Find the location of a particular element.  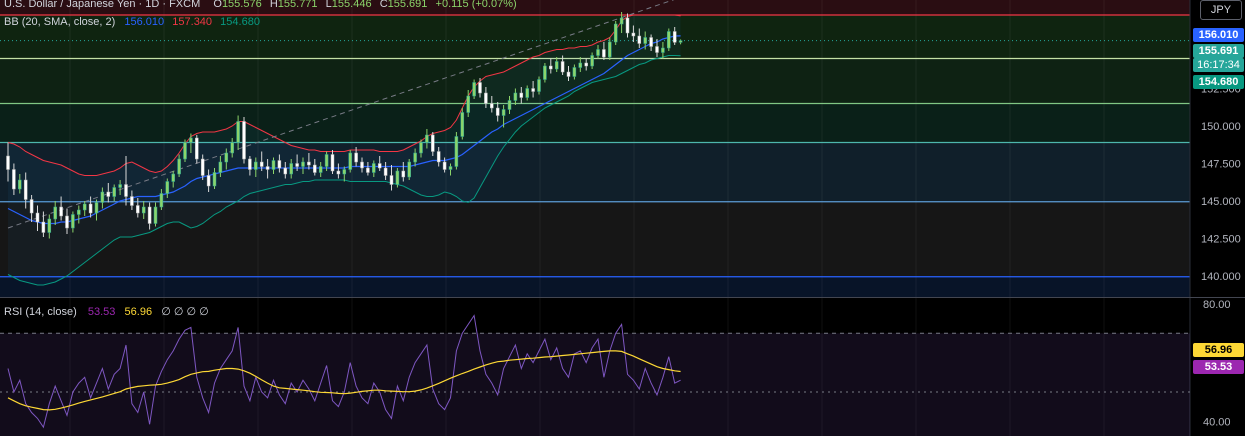

bb-basis-value: 156.010 is located at coordinates (144, 22).